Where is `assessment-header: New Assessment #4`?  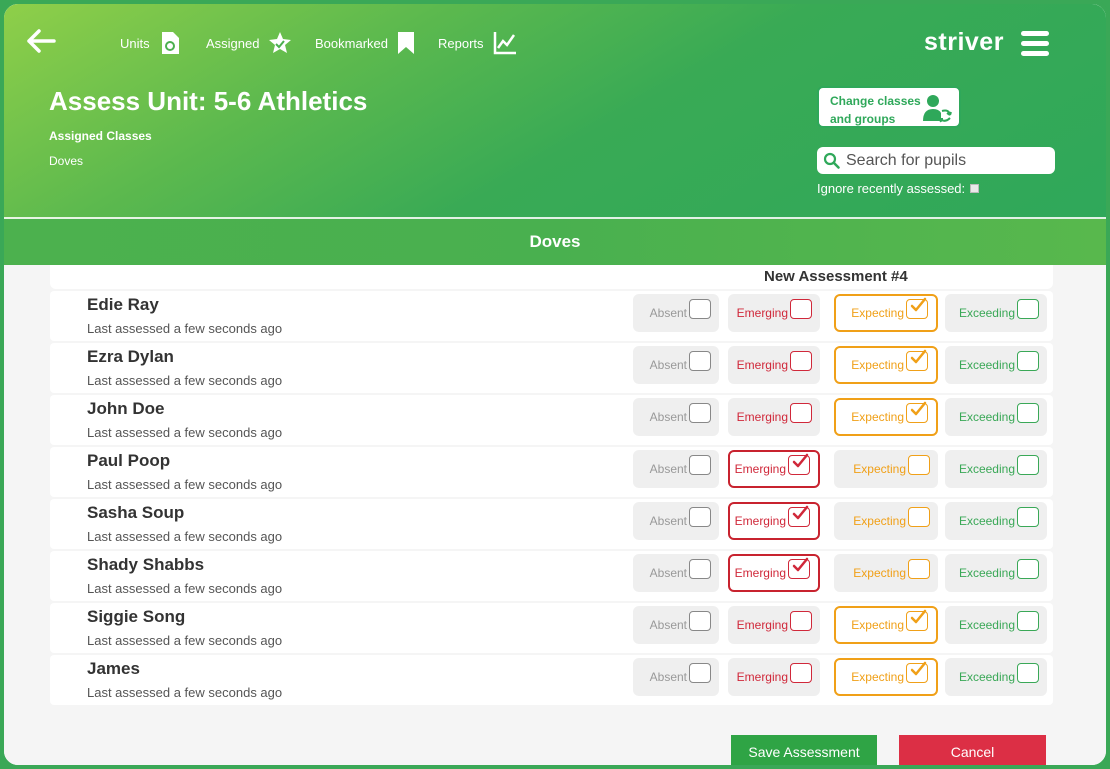 assessment-header: New Assessment #4 is located at coordinates (551, 277).